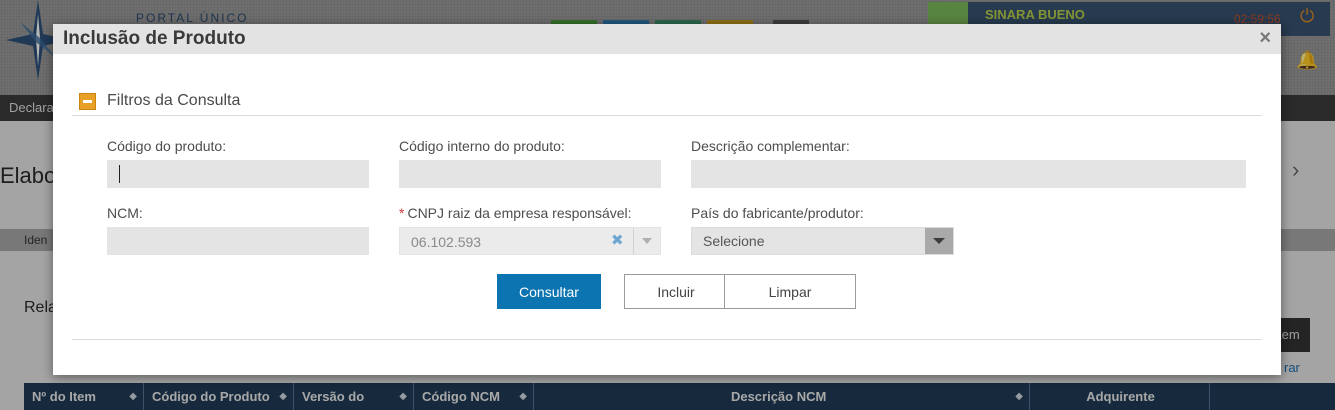 This screenshot has width=1335, height=410. I want to click on consultar-button: Consultar, so click(549, 291).